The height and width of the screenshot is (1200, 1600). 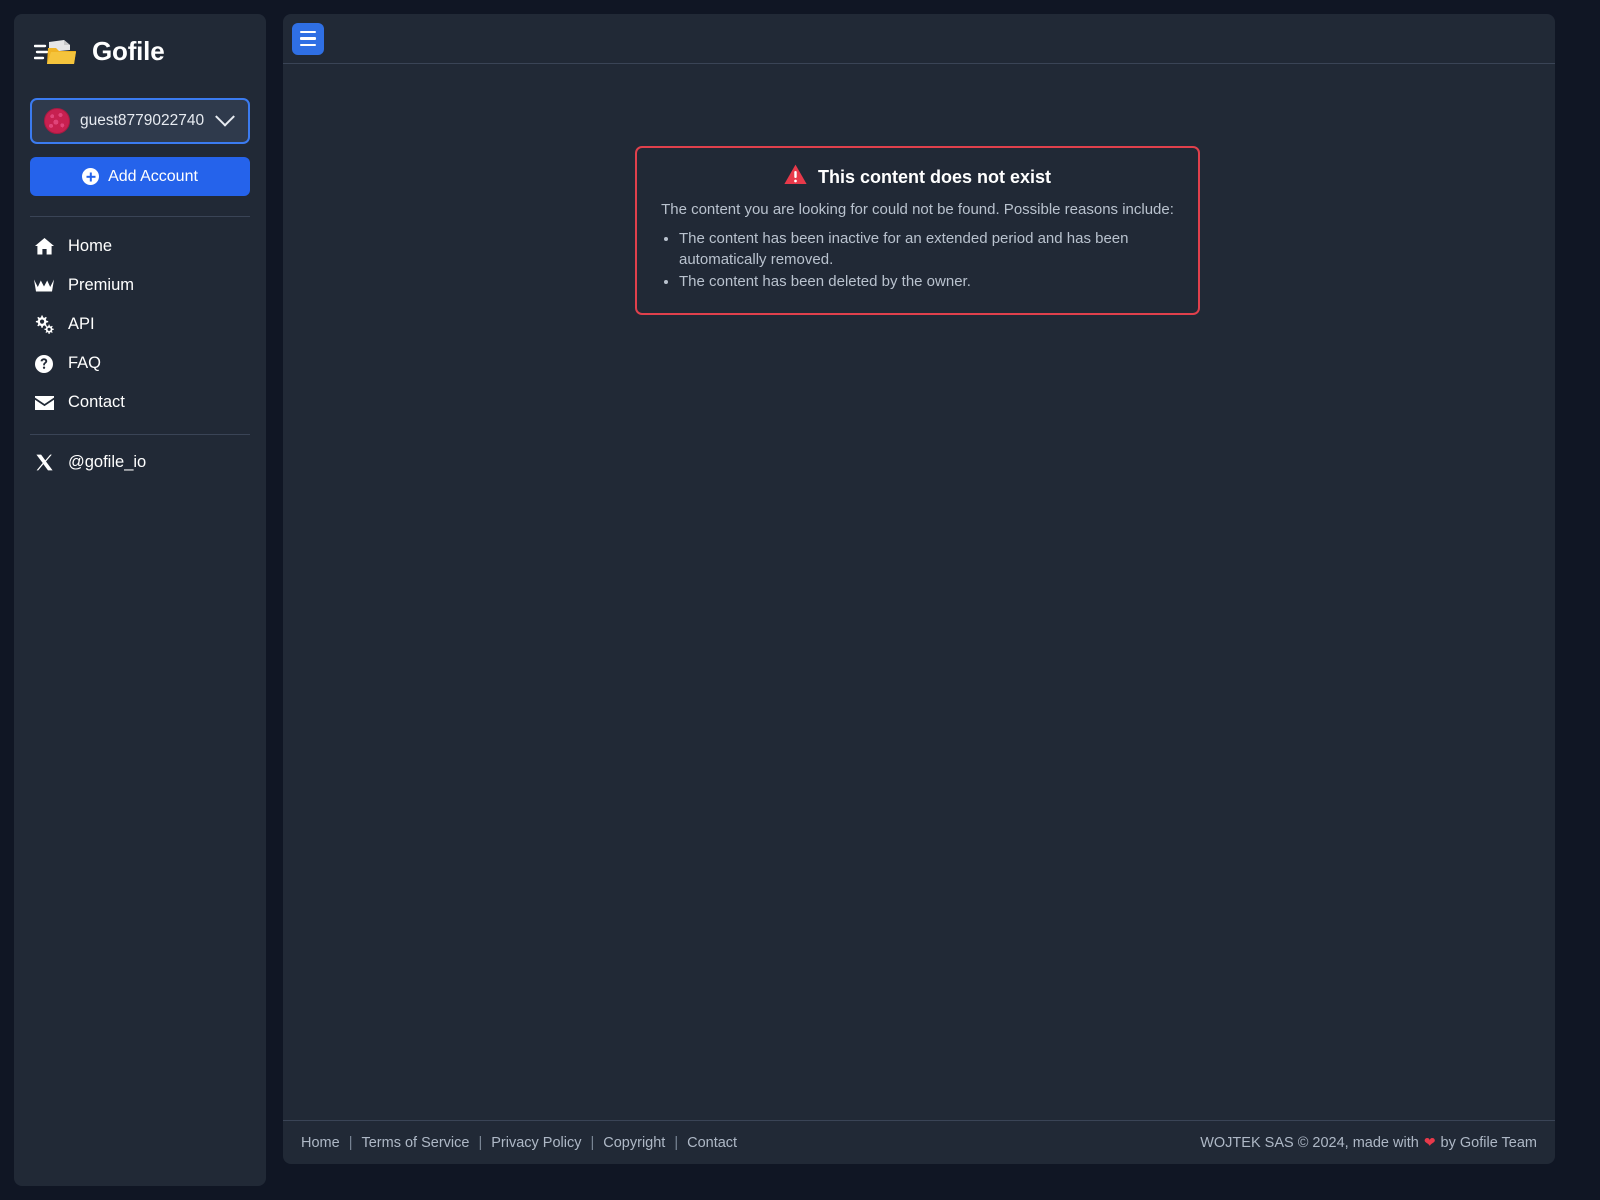 I want to click on sidebar-item-home: Home, so click(x=140, y=246).